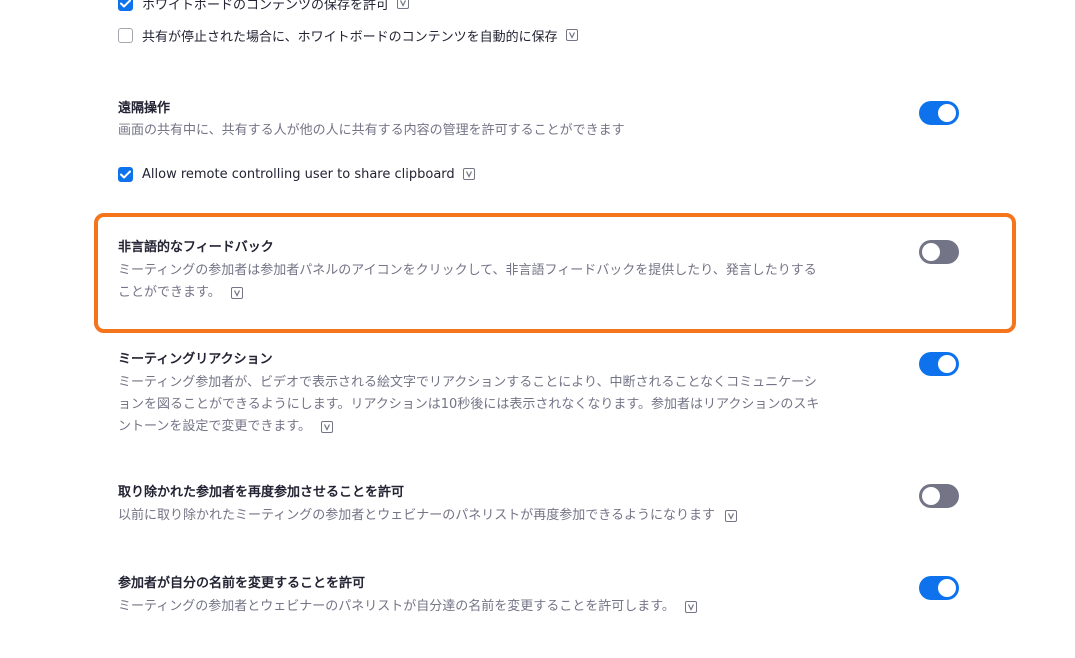 Image resolution: width=1075 pixels, height=658 pixels. Describe the element at coordinates (125, 35) in the screenshot. I see `auto-save-whiteboard-checkbox` at that location.